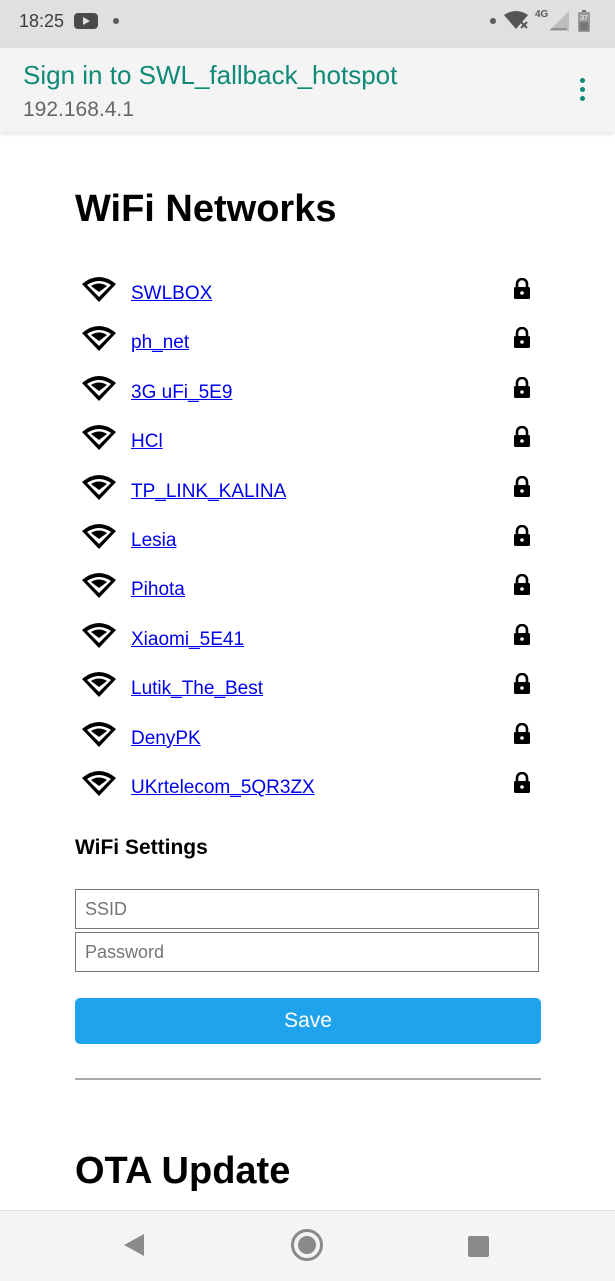 The width and height of the screenshot is (615, 1281). What do you see at coordinates (308, 640) in the screenshot?
I see `list-item: Xiaomi_5E41` at bounding box center [308, 640].